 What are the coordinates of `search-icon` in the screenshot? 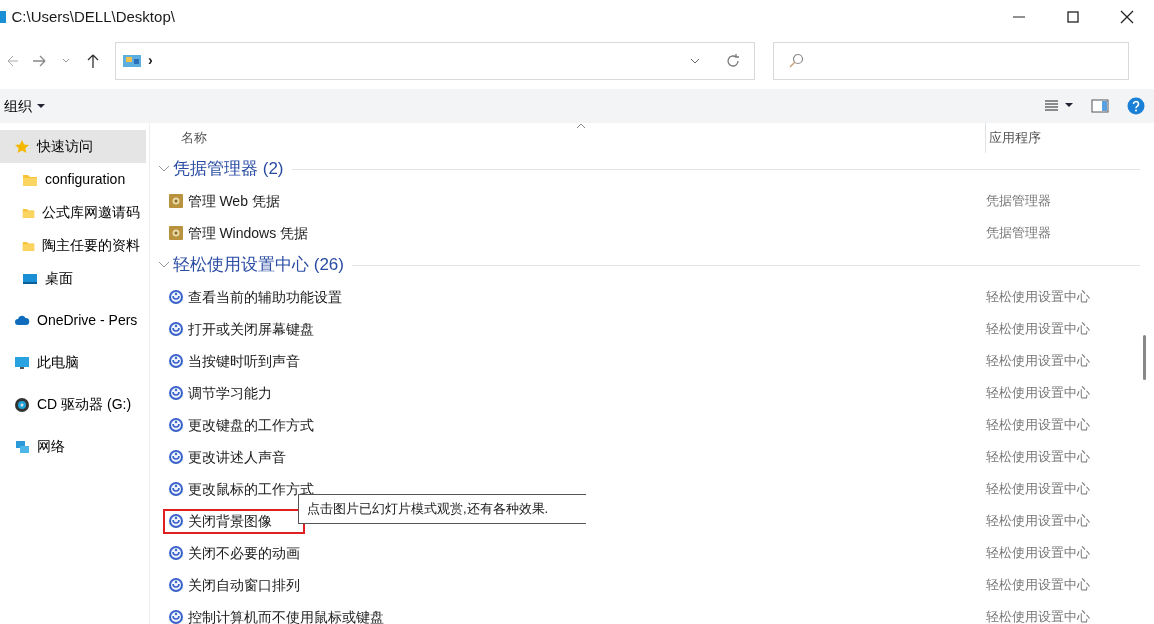 It's located at (796, 60).